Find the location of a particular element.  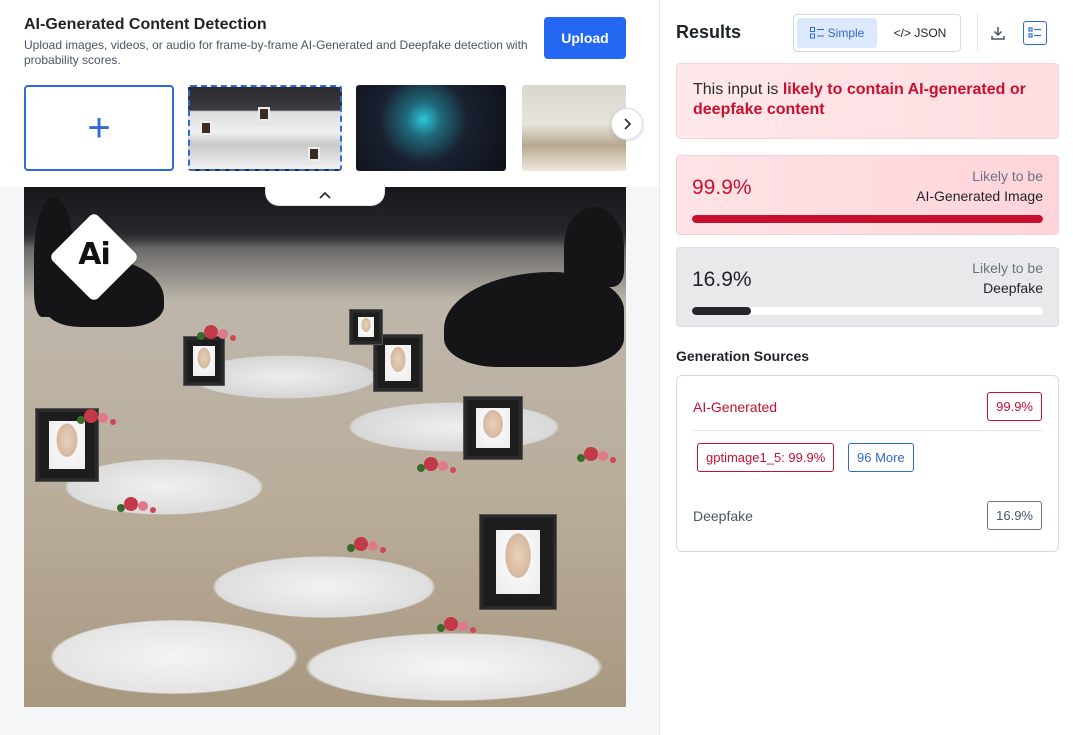

deepfake-score-value: 16.9% is located at coordinates (722, 279).